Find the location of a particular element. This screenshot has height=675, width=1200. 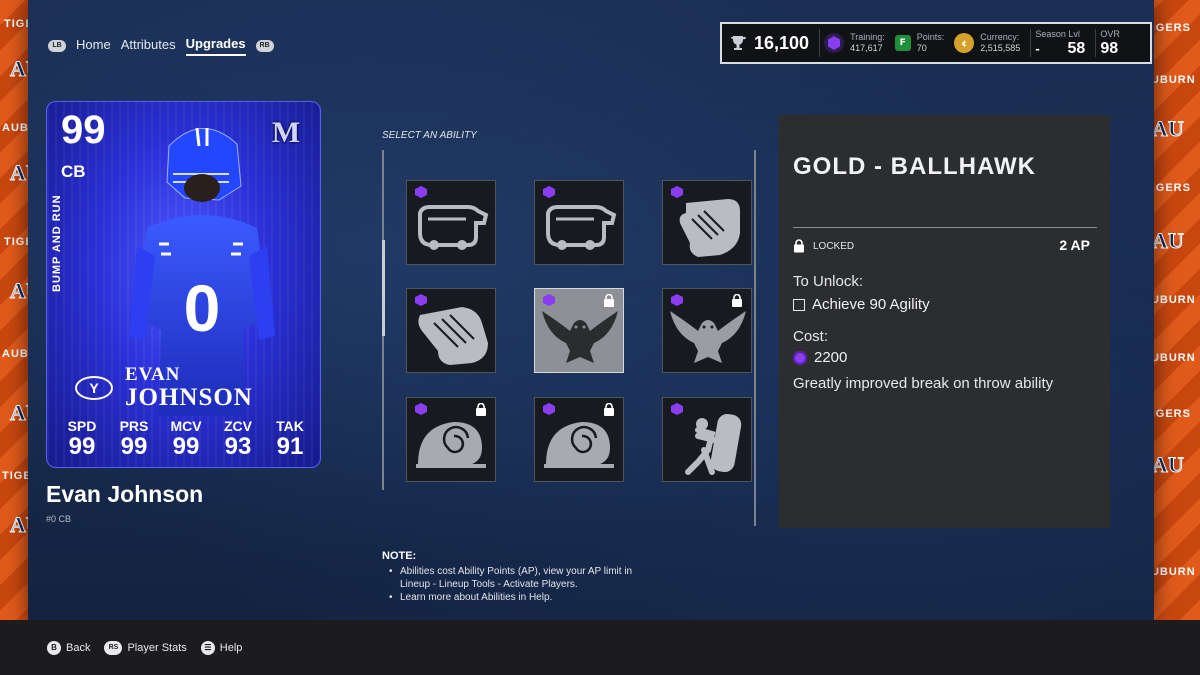

attribute-key: MCV is located at coordinates (186, 426).